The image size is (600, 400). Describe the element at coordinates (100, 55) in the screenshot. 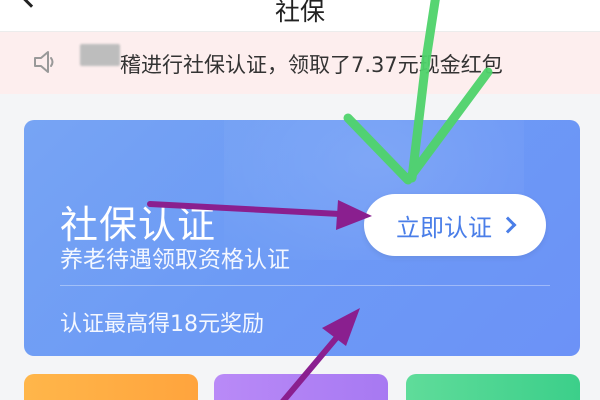

I see `blurred-username` at that location.